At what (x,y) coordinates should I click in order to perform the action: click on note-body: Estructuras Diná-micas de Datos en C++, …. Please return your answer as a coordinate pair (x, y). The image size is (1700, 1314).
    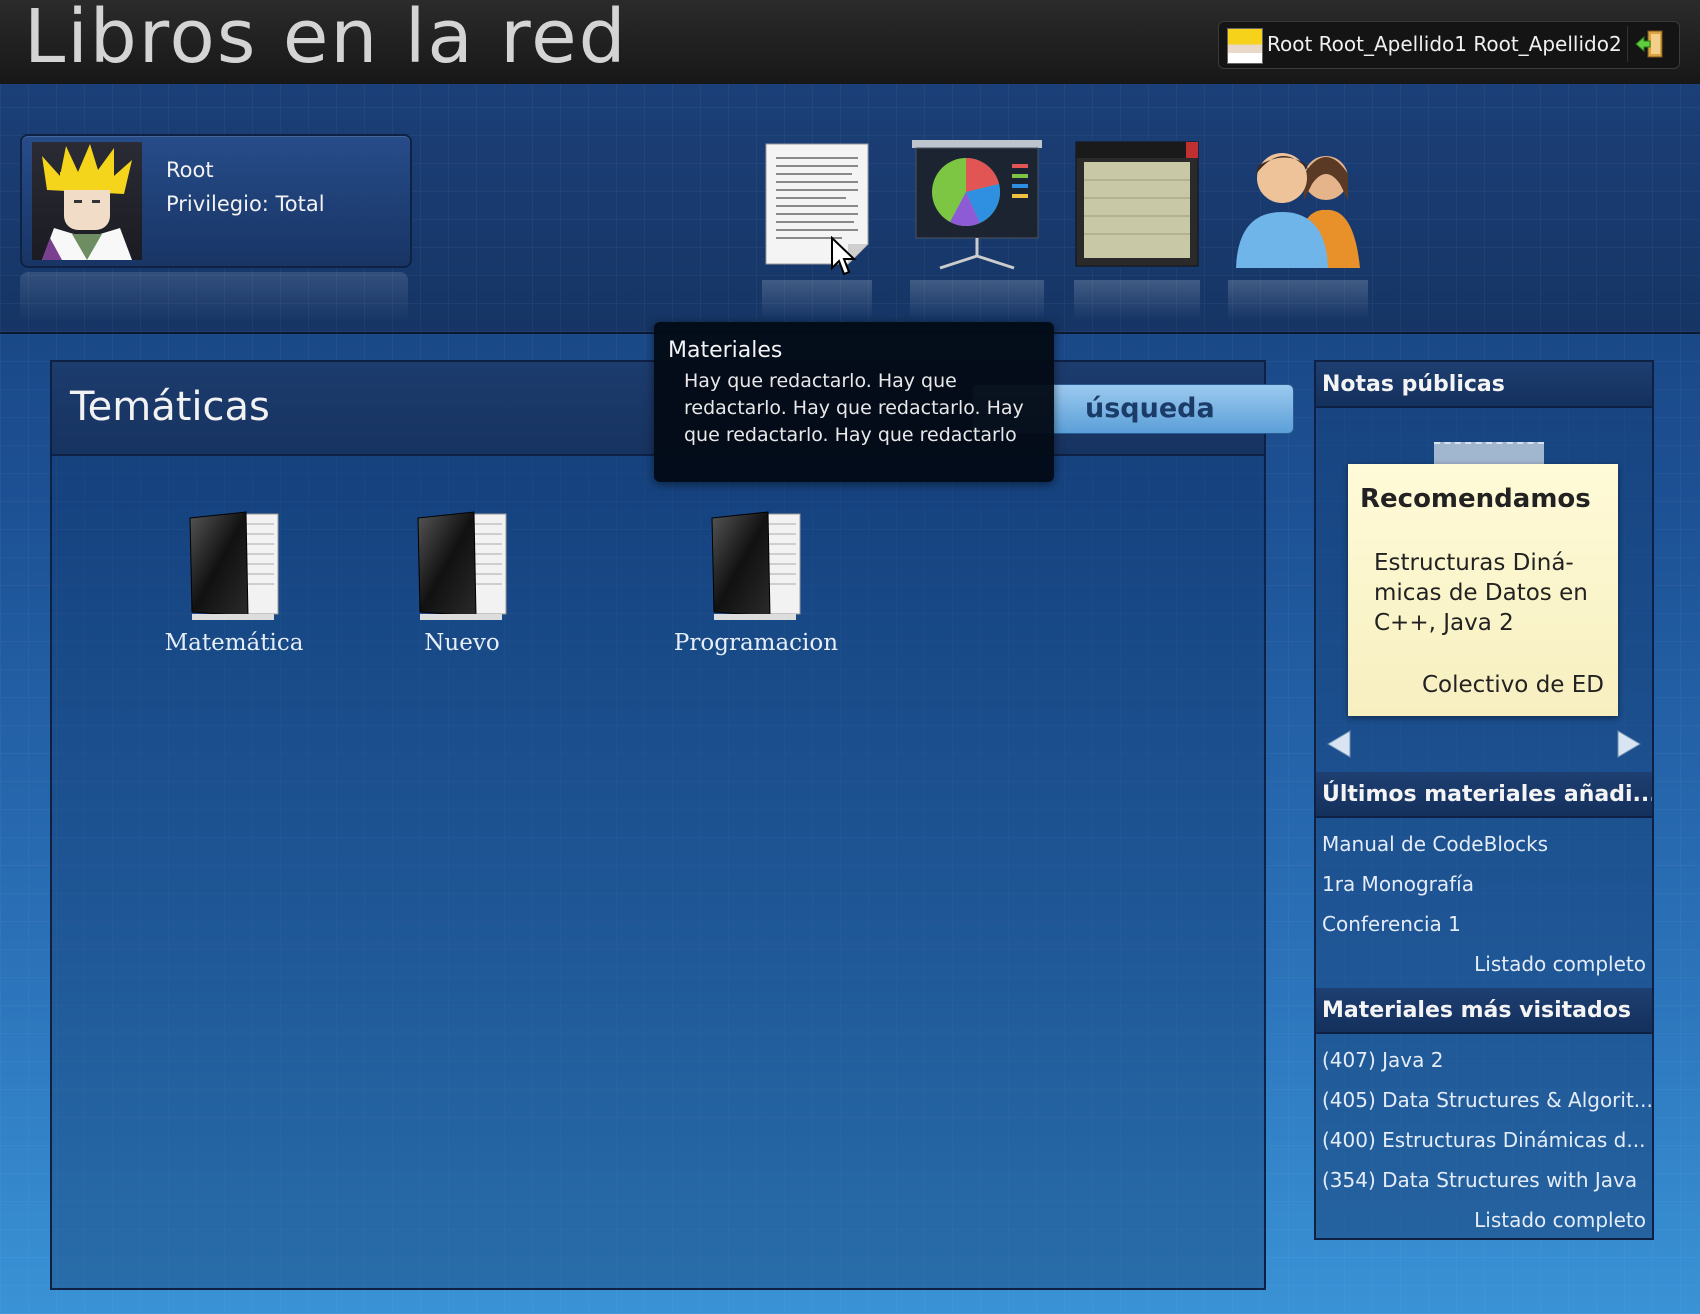
    Looking at the image, I should click on (1481, 593).